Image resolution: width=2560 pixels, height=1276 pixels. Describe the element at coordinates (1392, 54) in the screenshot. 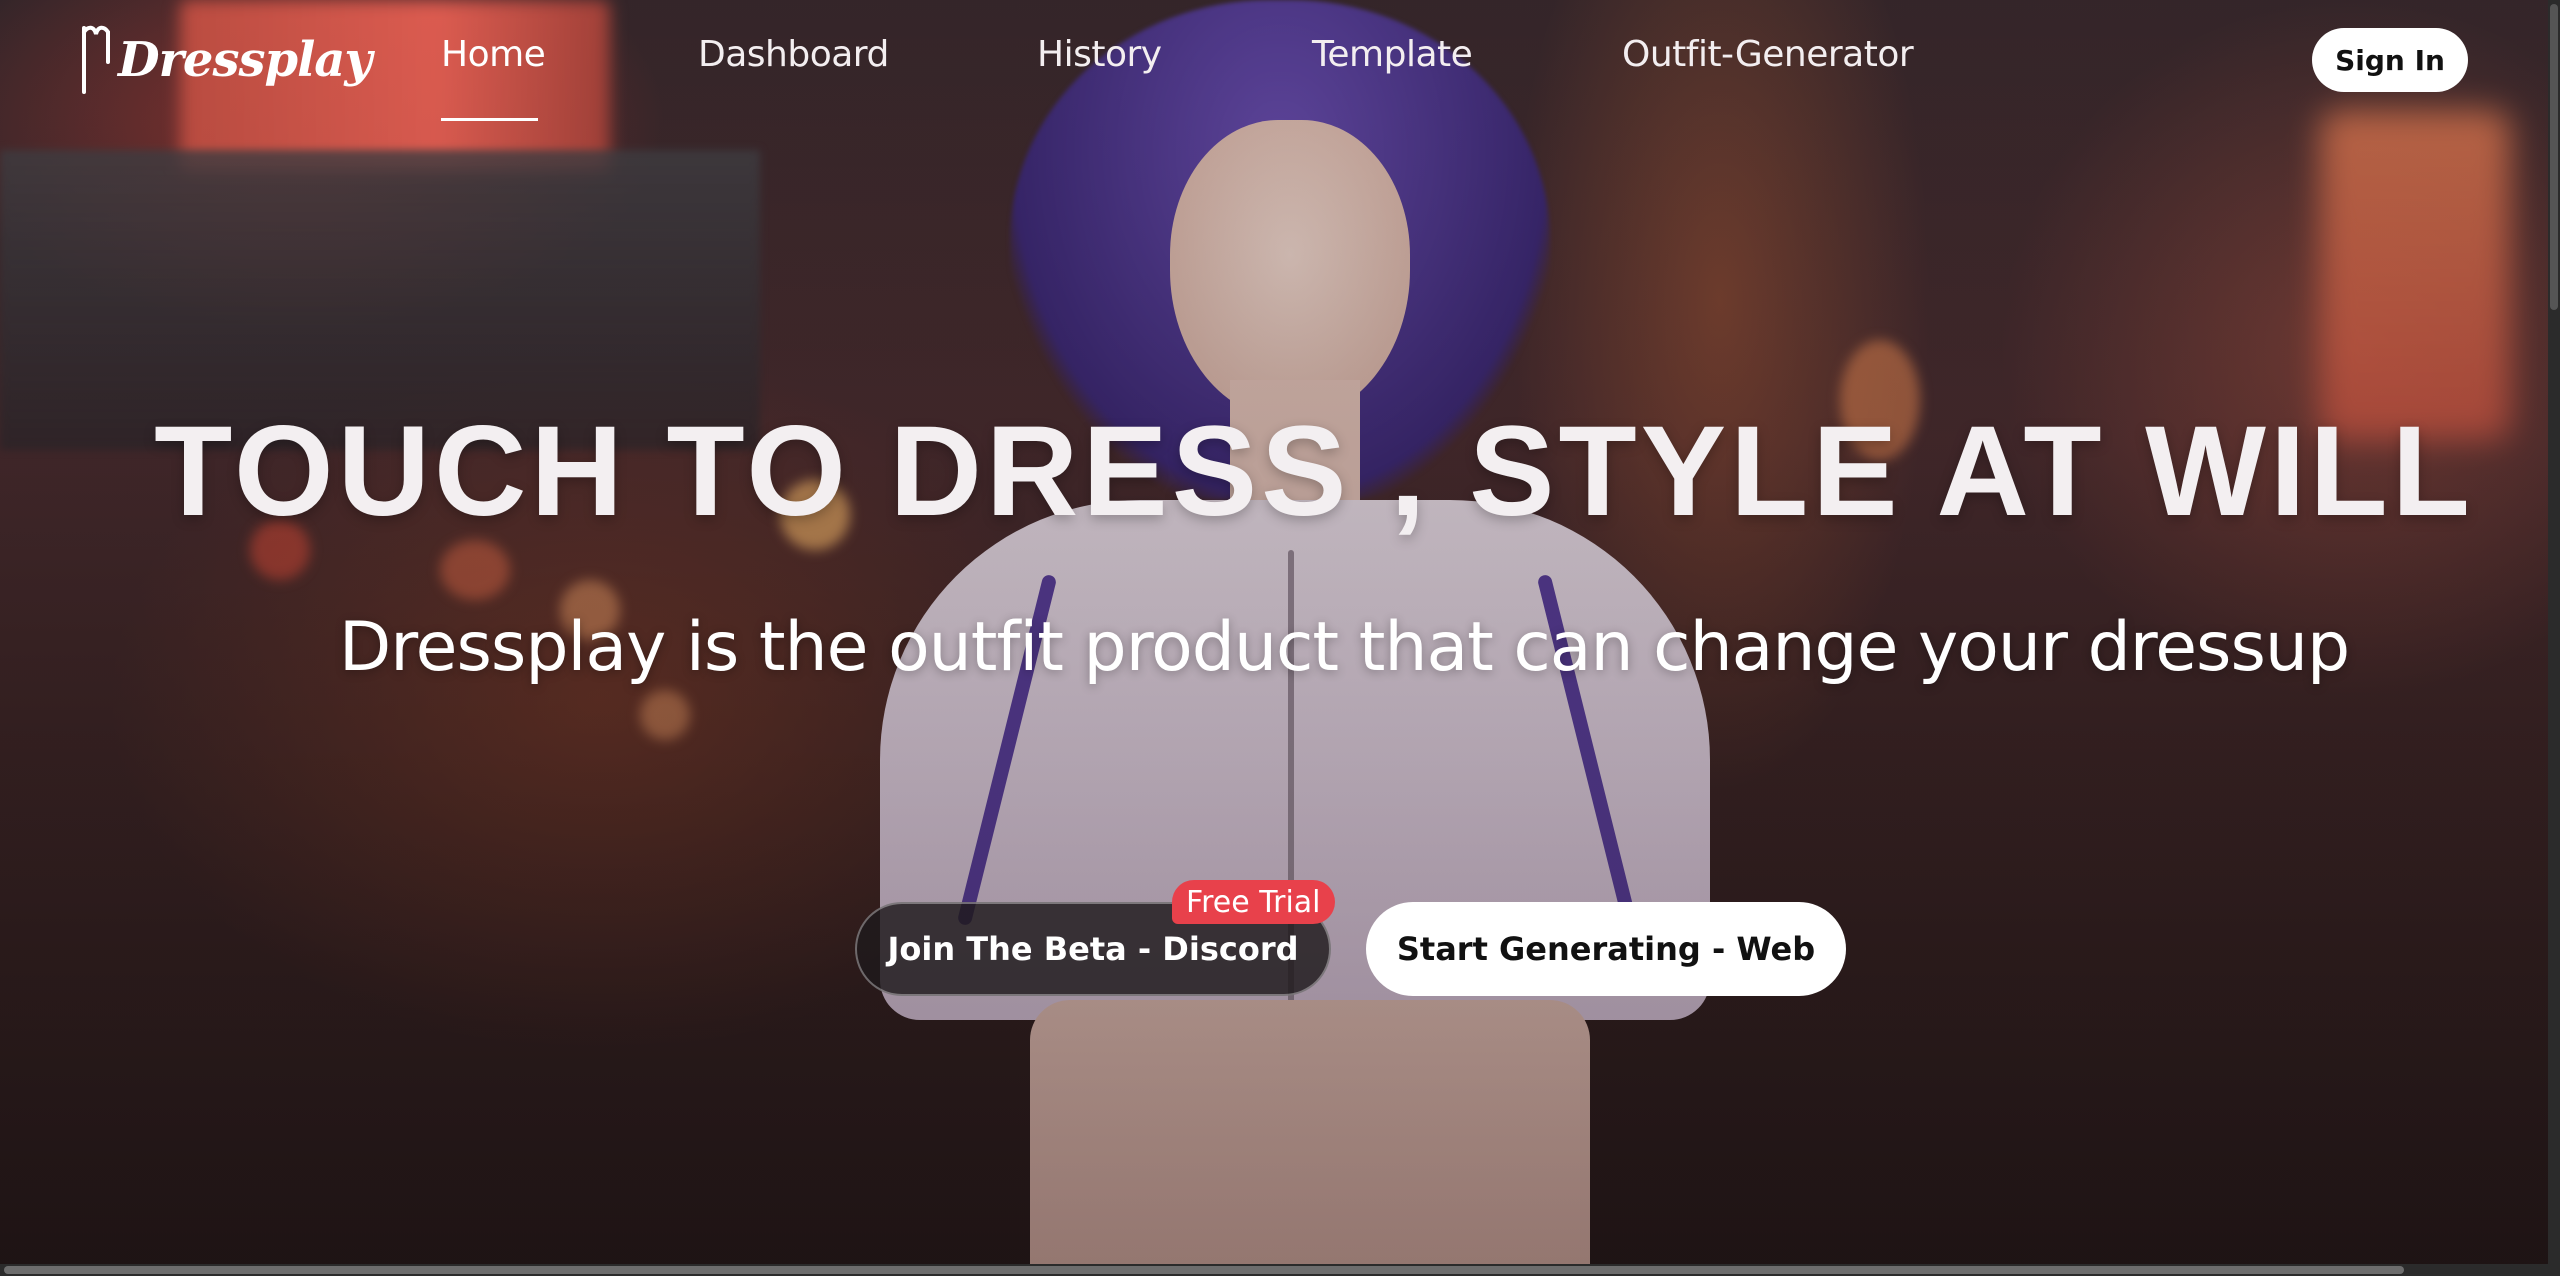

I see `nav-template: Template` at that location.